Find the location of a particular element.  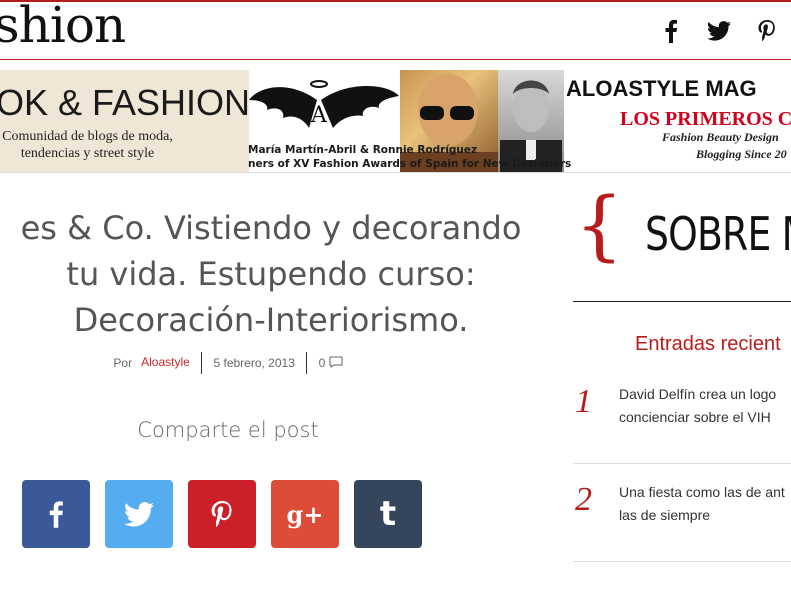

sidebar-divider is located at coordinates (682, 301).